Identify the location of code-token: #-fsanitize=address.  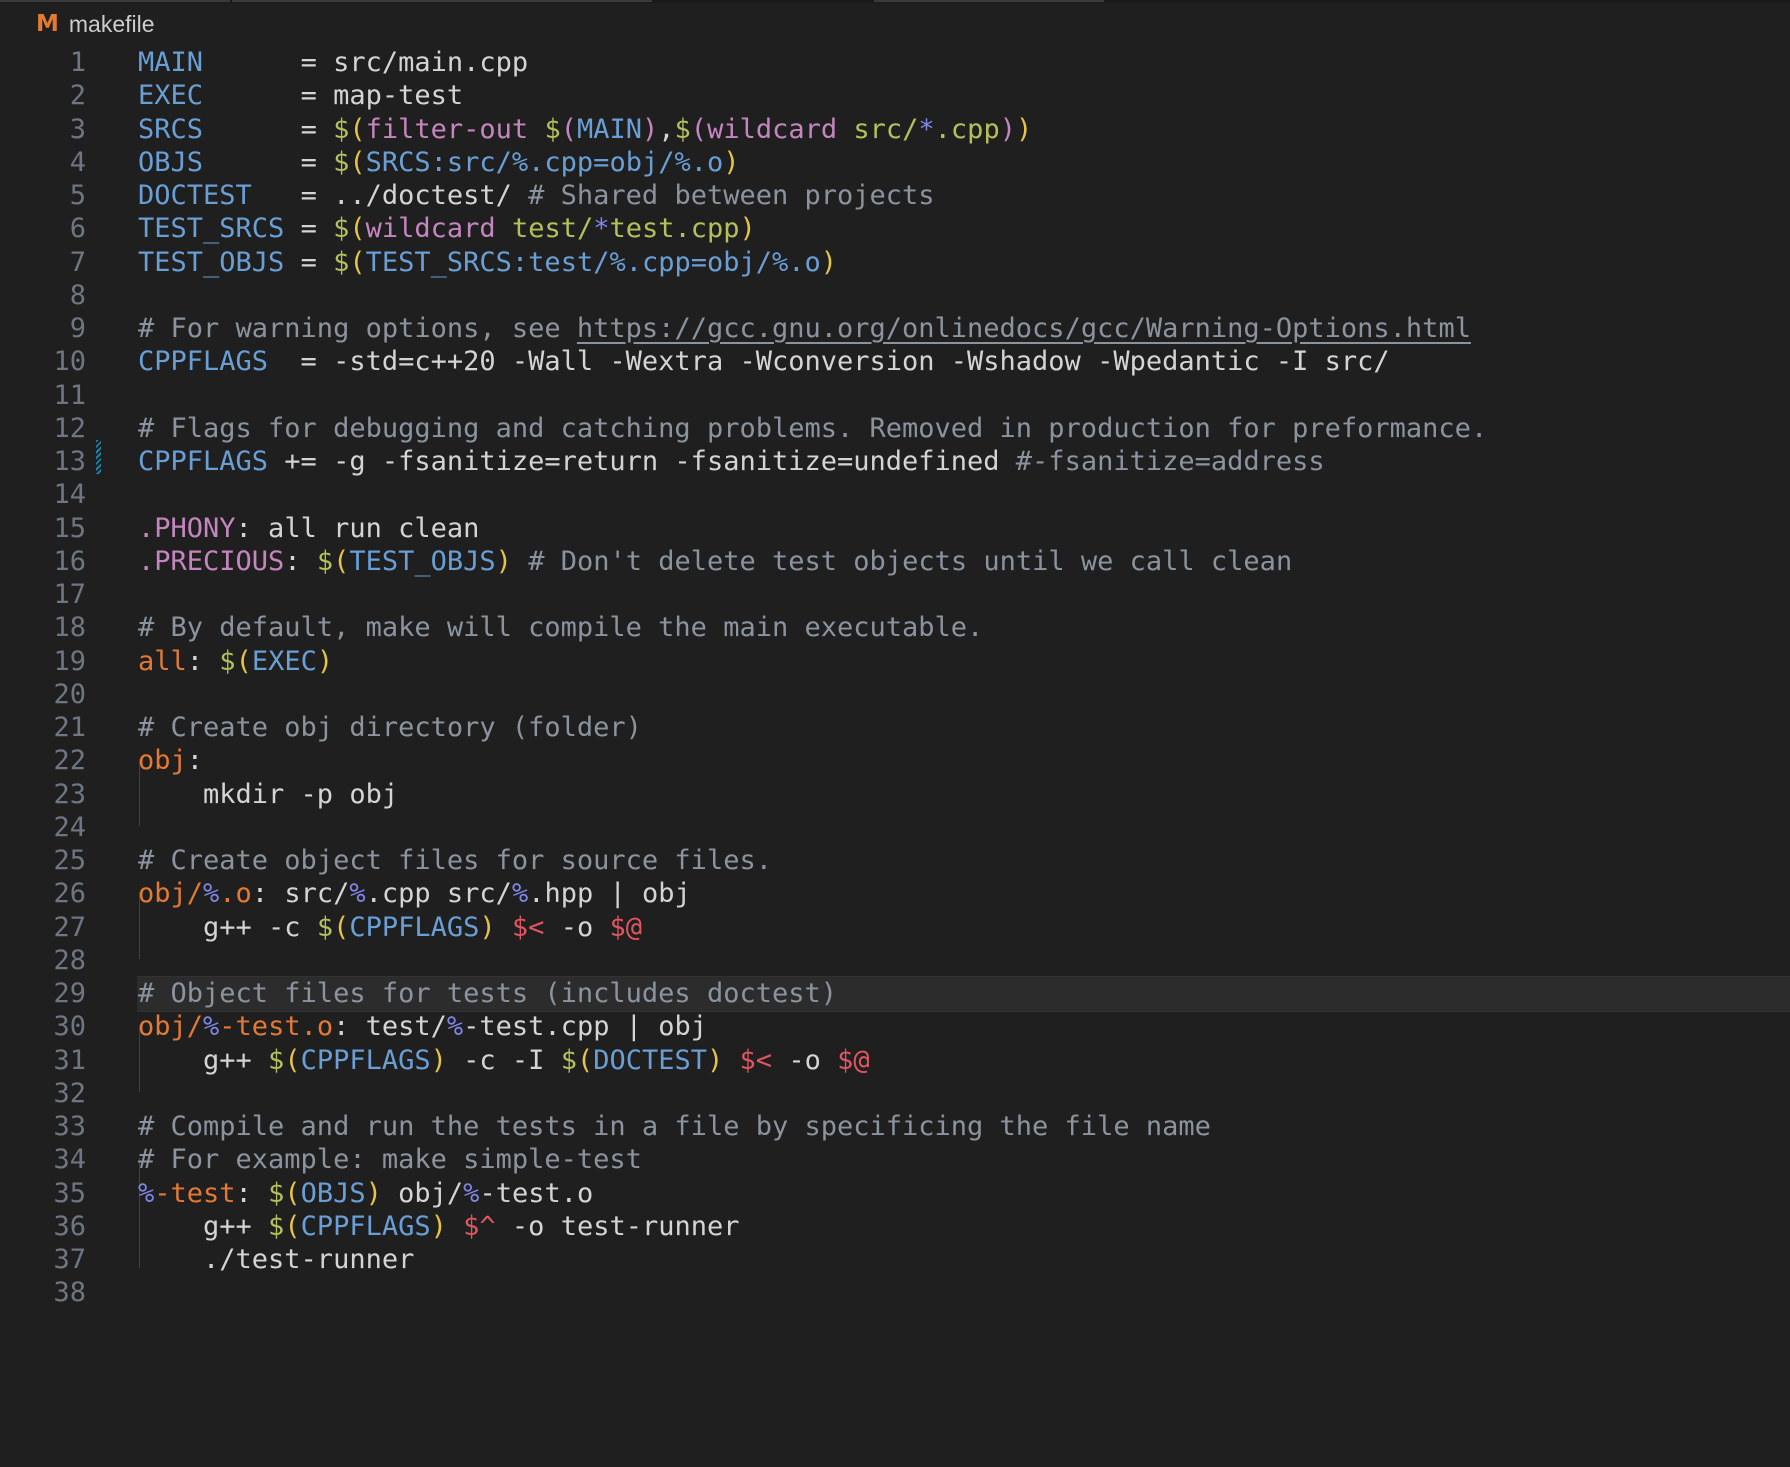
(1170, 461).